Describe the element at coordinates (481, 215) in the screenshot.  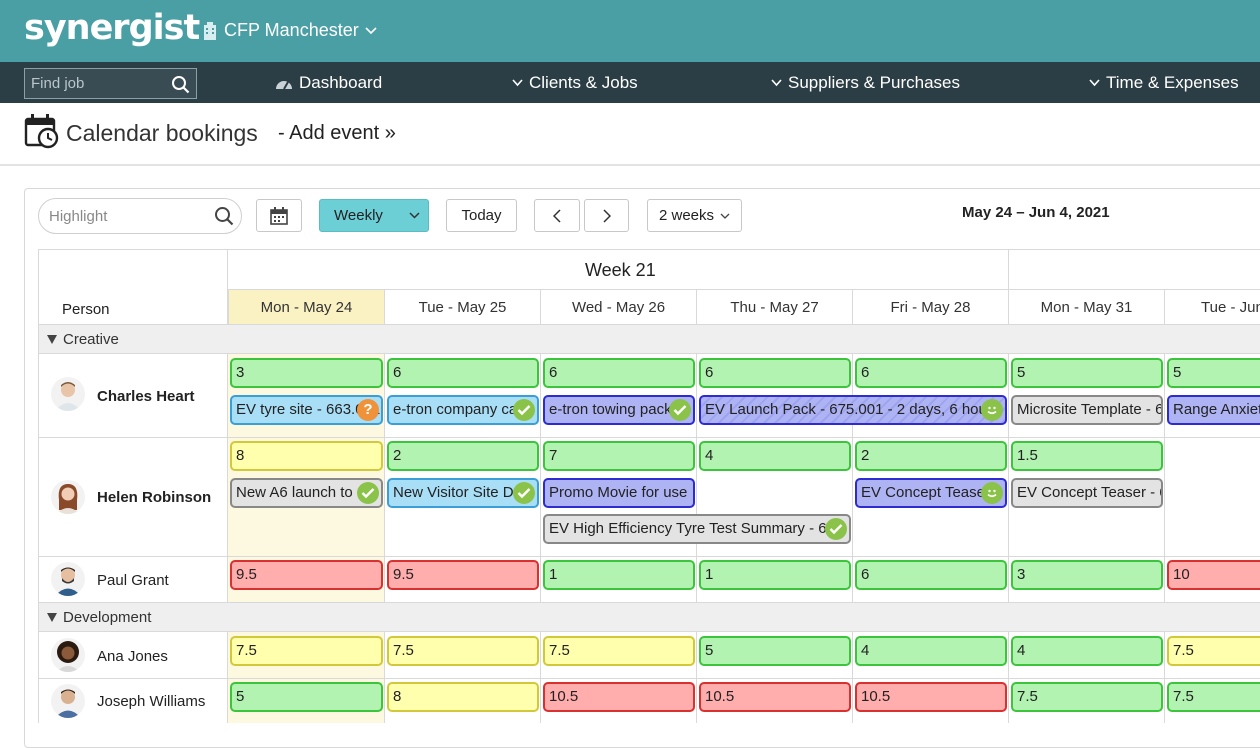
I see `today-button: Today` at that location.